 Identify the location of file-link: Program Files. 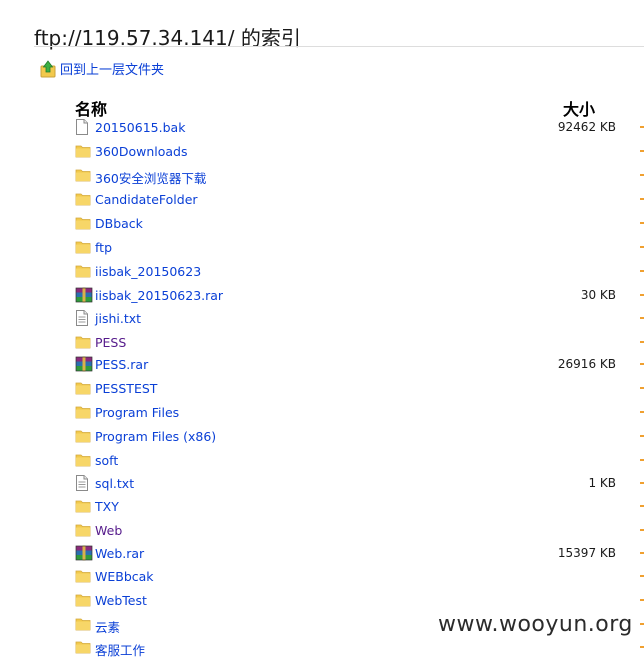
(137, 412).